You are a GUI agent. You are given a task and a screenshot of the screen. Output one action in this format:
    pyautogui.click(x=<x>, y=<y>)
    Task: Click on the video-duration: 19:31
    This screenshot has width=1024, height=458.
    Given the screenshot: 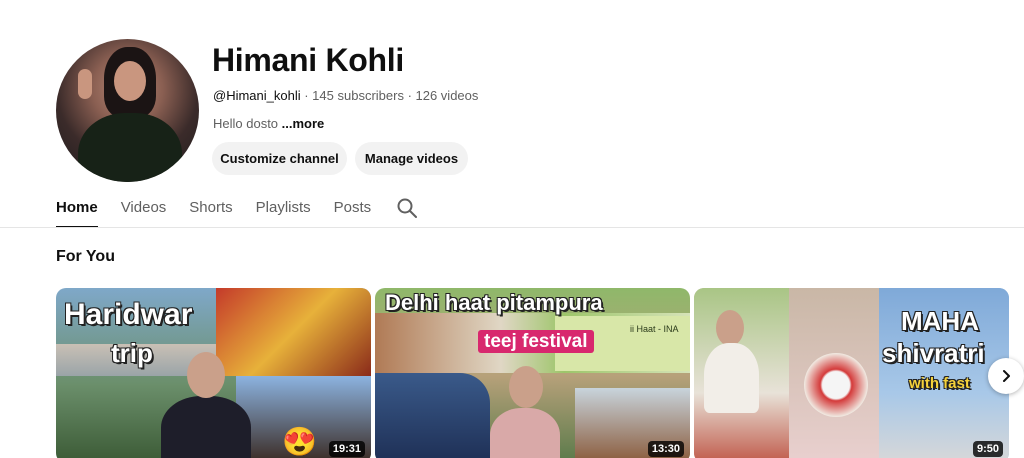 What is the action you would take?
    pyautogui.click(x=346, y=449)
    